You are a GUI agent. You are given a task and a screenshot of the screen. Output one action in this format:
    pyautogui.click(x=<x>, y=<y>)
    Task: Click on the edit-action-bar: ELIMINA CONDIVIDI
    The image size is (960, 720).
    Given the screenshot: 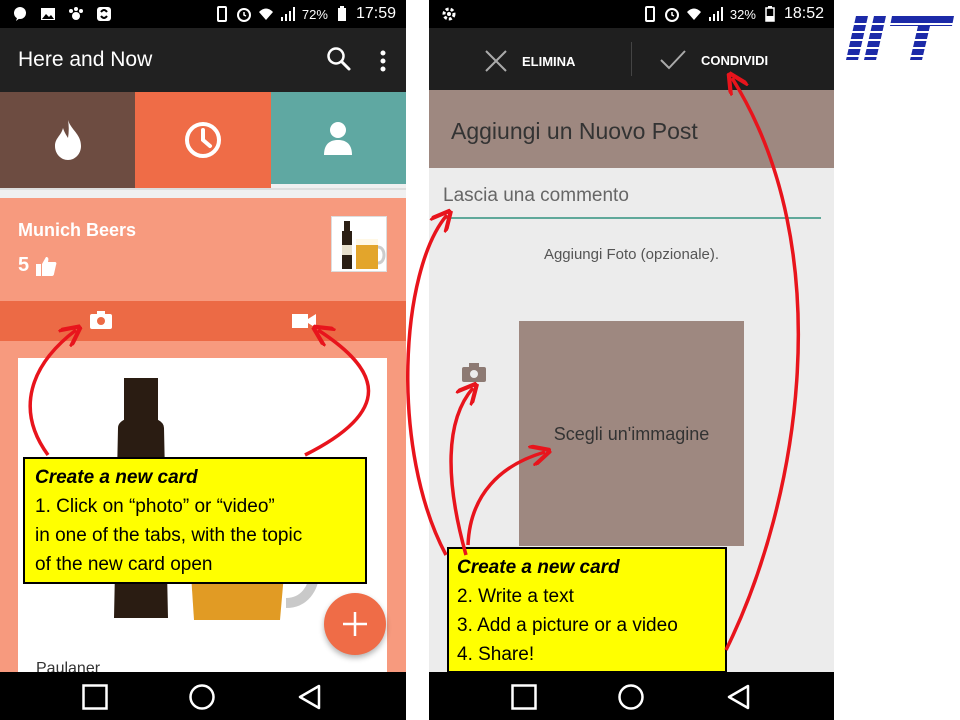 What is the action you would take?
    pyautogui.click(x=631, y=59)
    